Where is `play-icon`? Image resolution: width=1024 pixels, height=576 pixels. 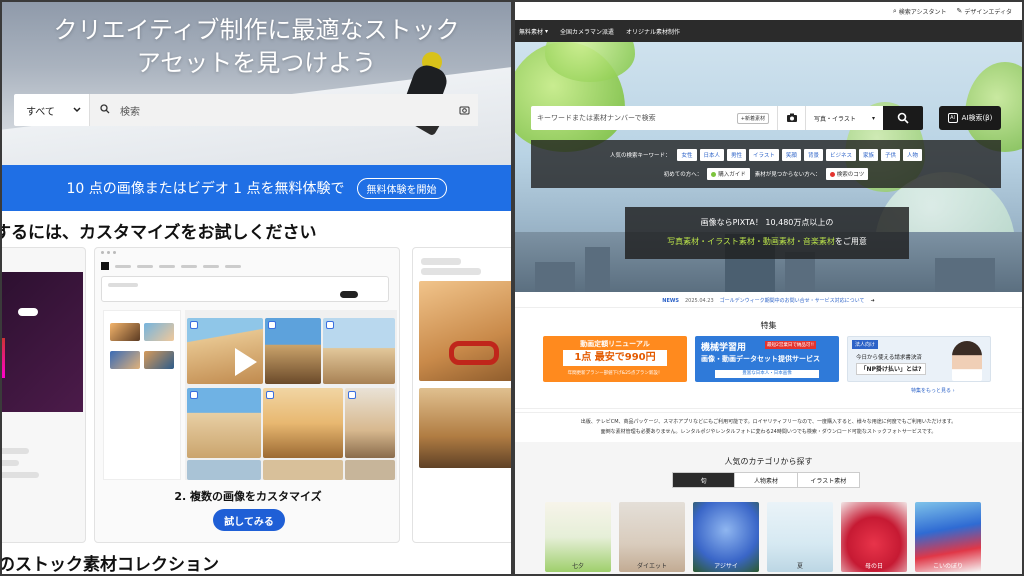
play-icon is located at coordinates (246, 362).